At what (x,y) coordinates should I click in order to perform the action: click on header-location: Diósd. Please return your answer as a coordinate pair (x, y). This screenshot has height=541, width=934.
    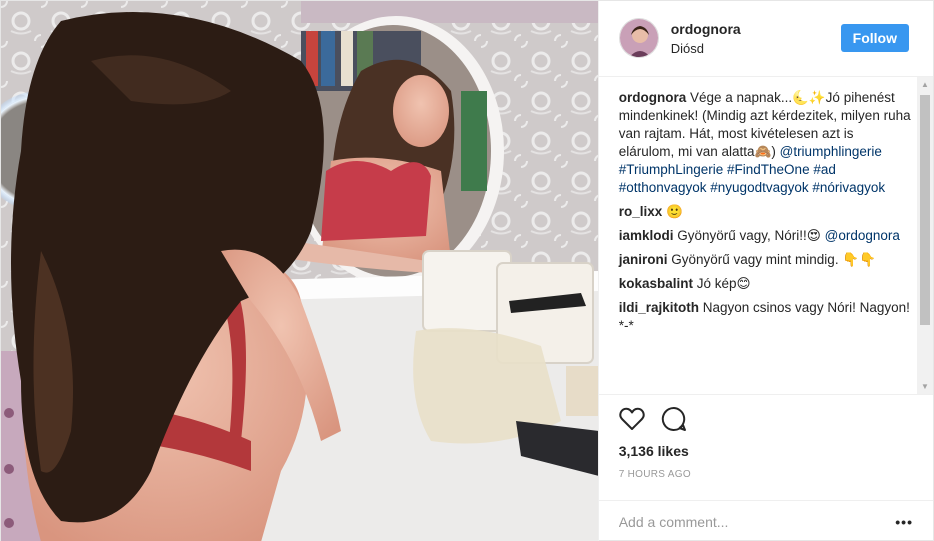
    Looking at the image, I should click on (756, 48).